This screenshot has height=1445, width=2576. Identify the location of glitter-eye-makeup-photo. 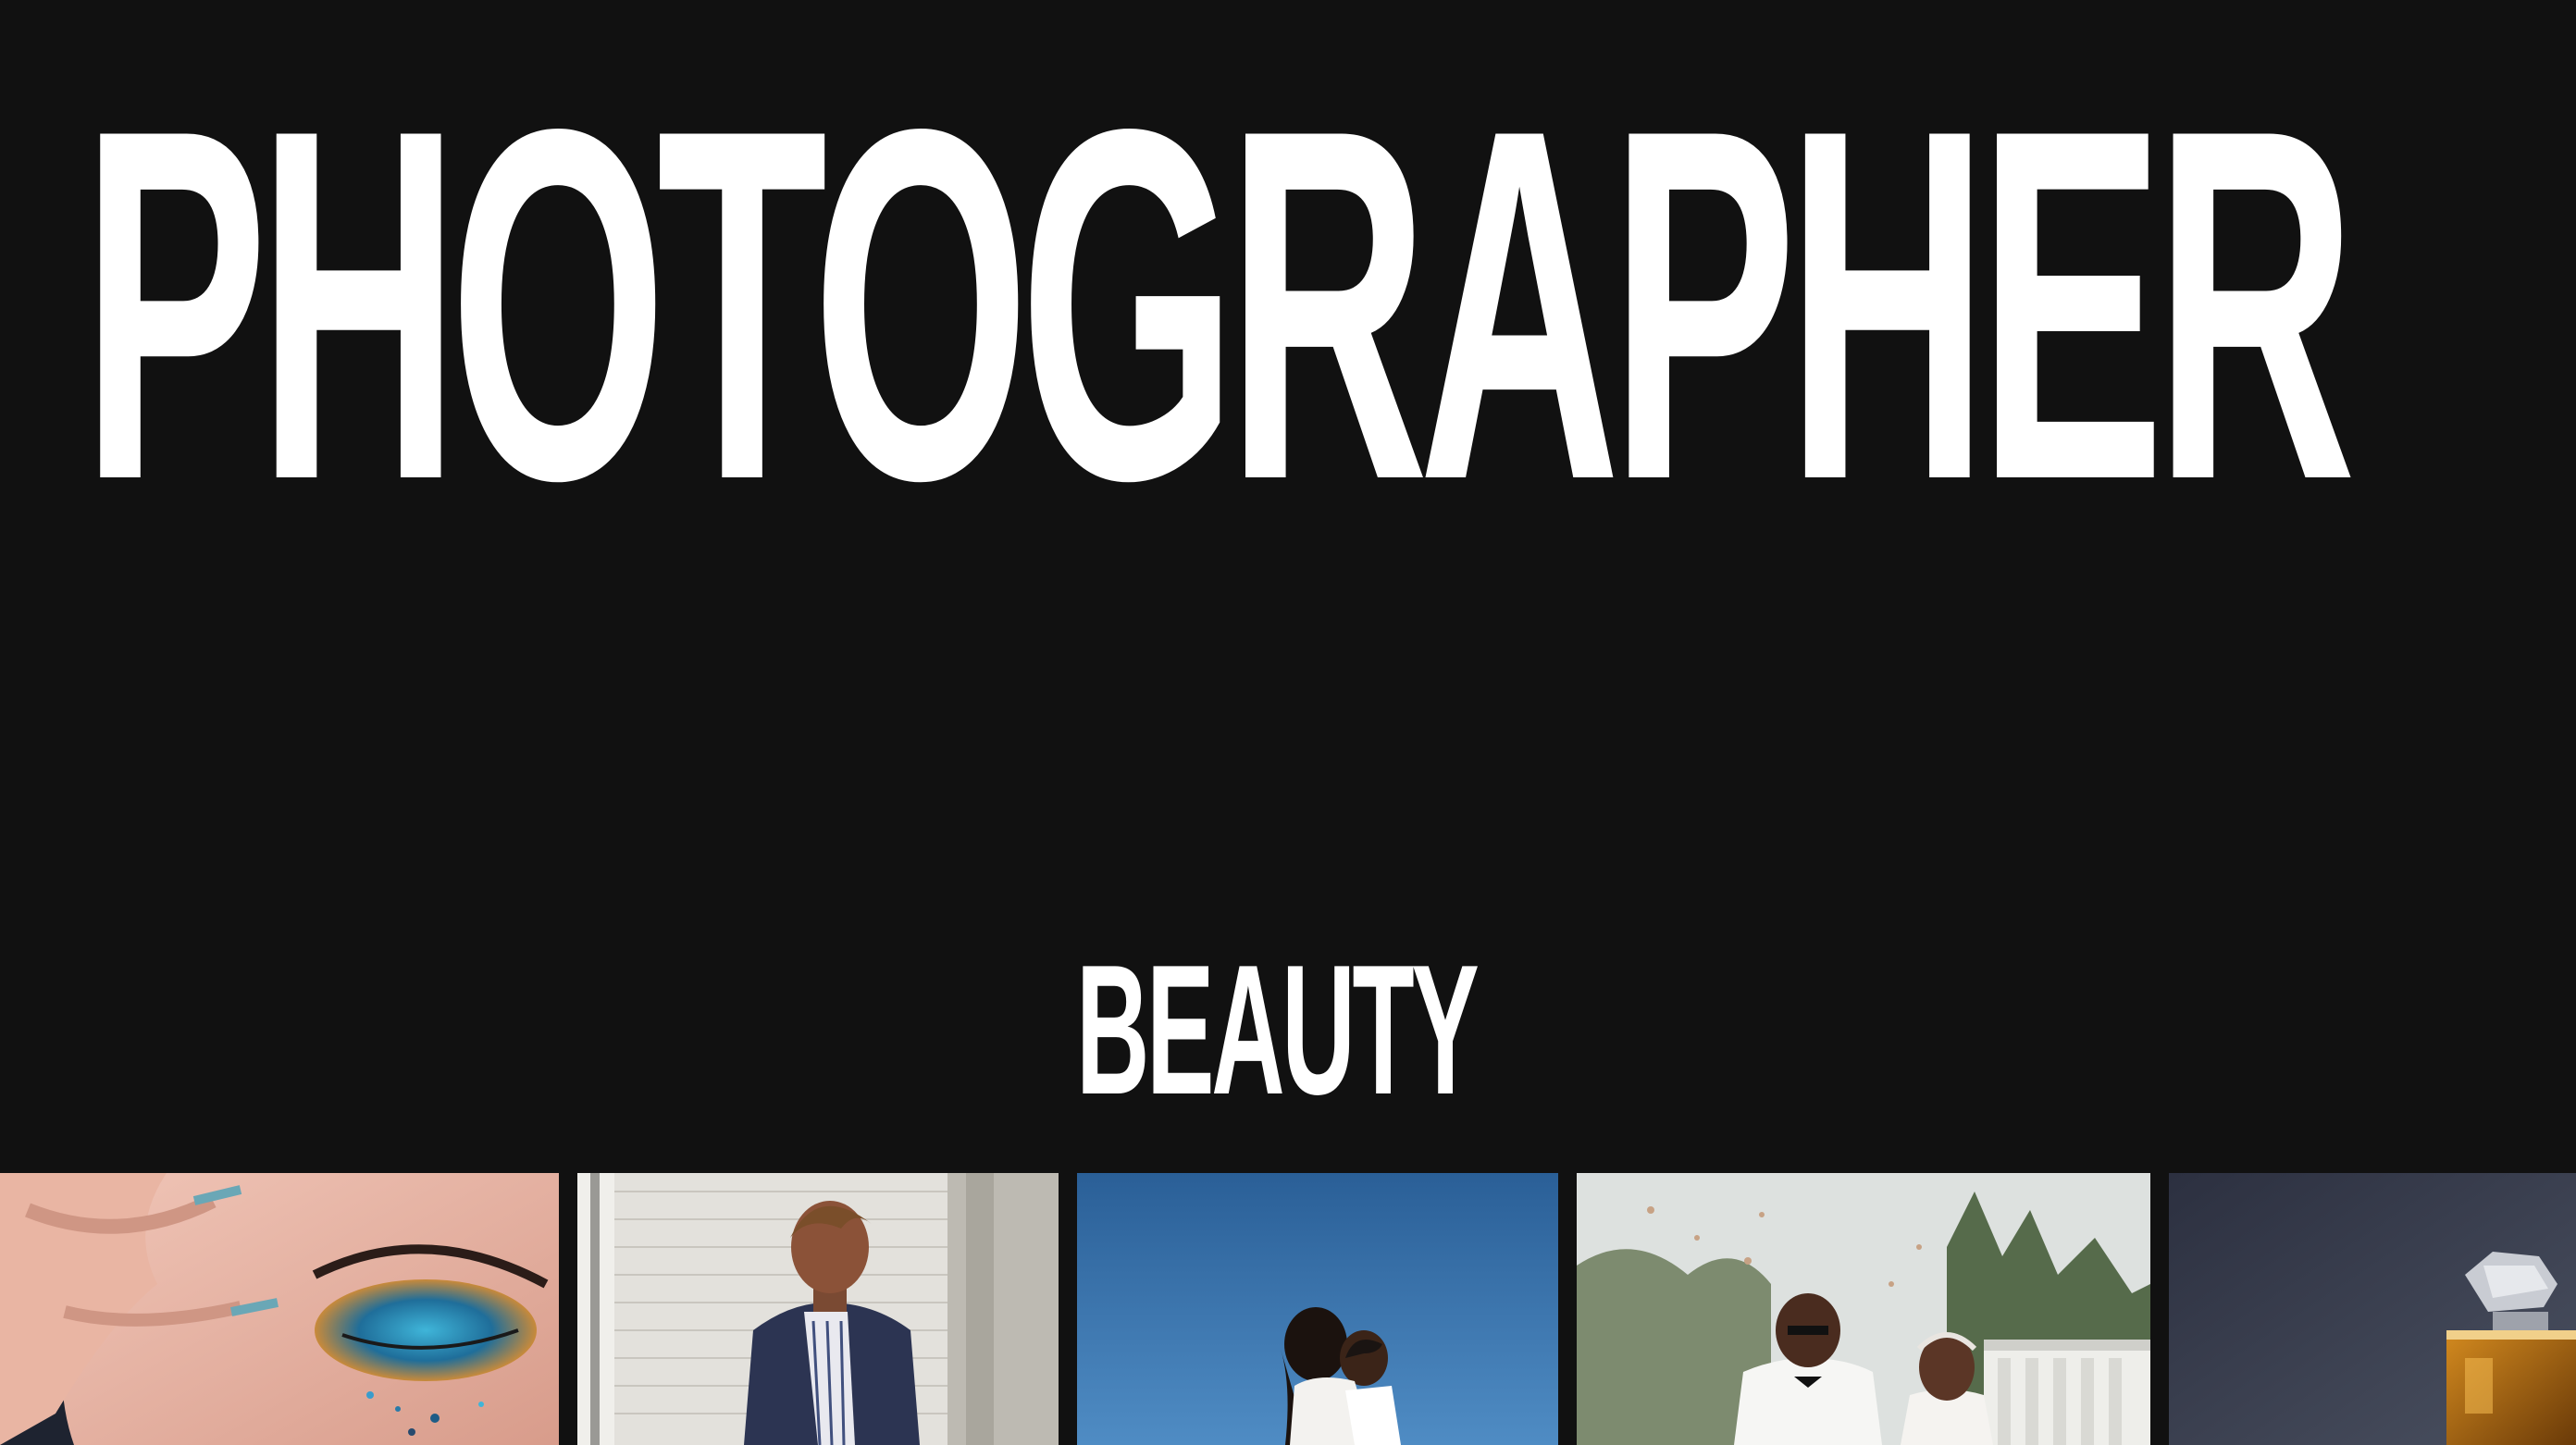
(279, 1309).